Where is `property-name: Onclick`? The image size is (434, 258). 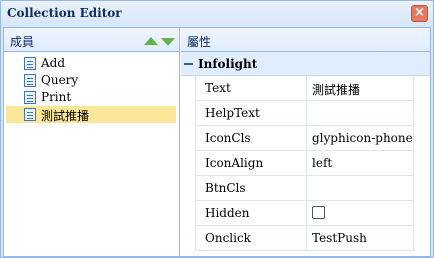 property-name: Onclick is located at coordinates (251, 238).